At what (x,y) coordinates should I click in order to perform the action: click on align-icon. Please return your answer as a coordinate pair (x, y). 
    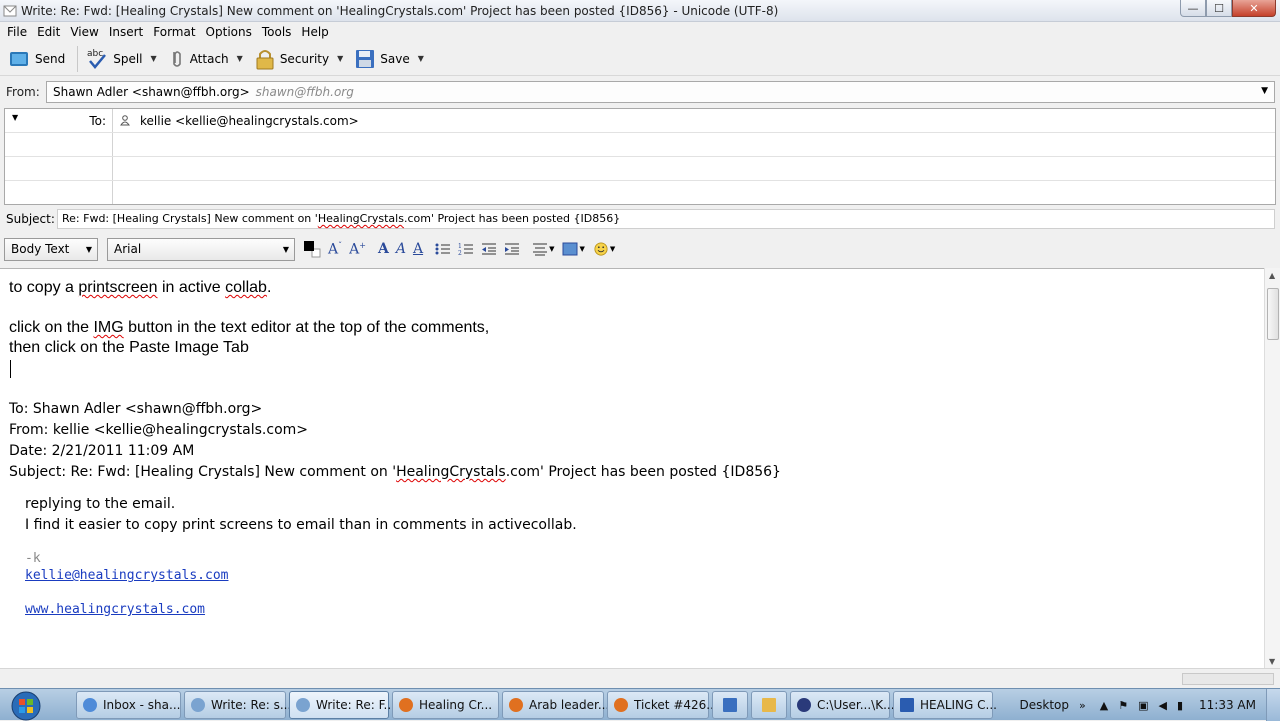
    Looking at the image, I should click on (540, 249).